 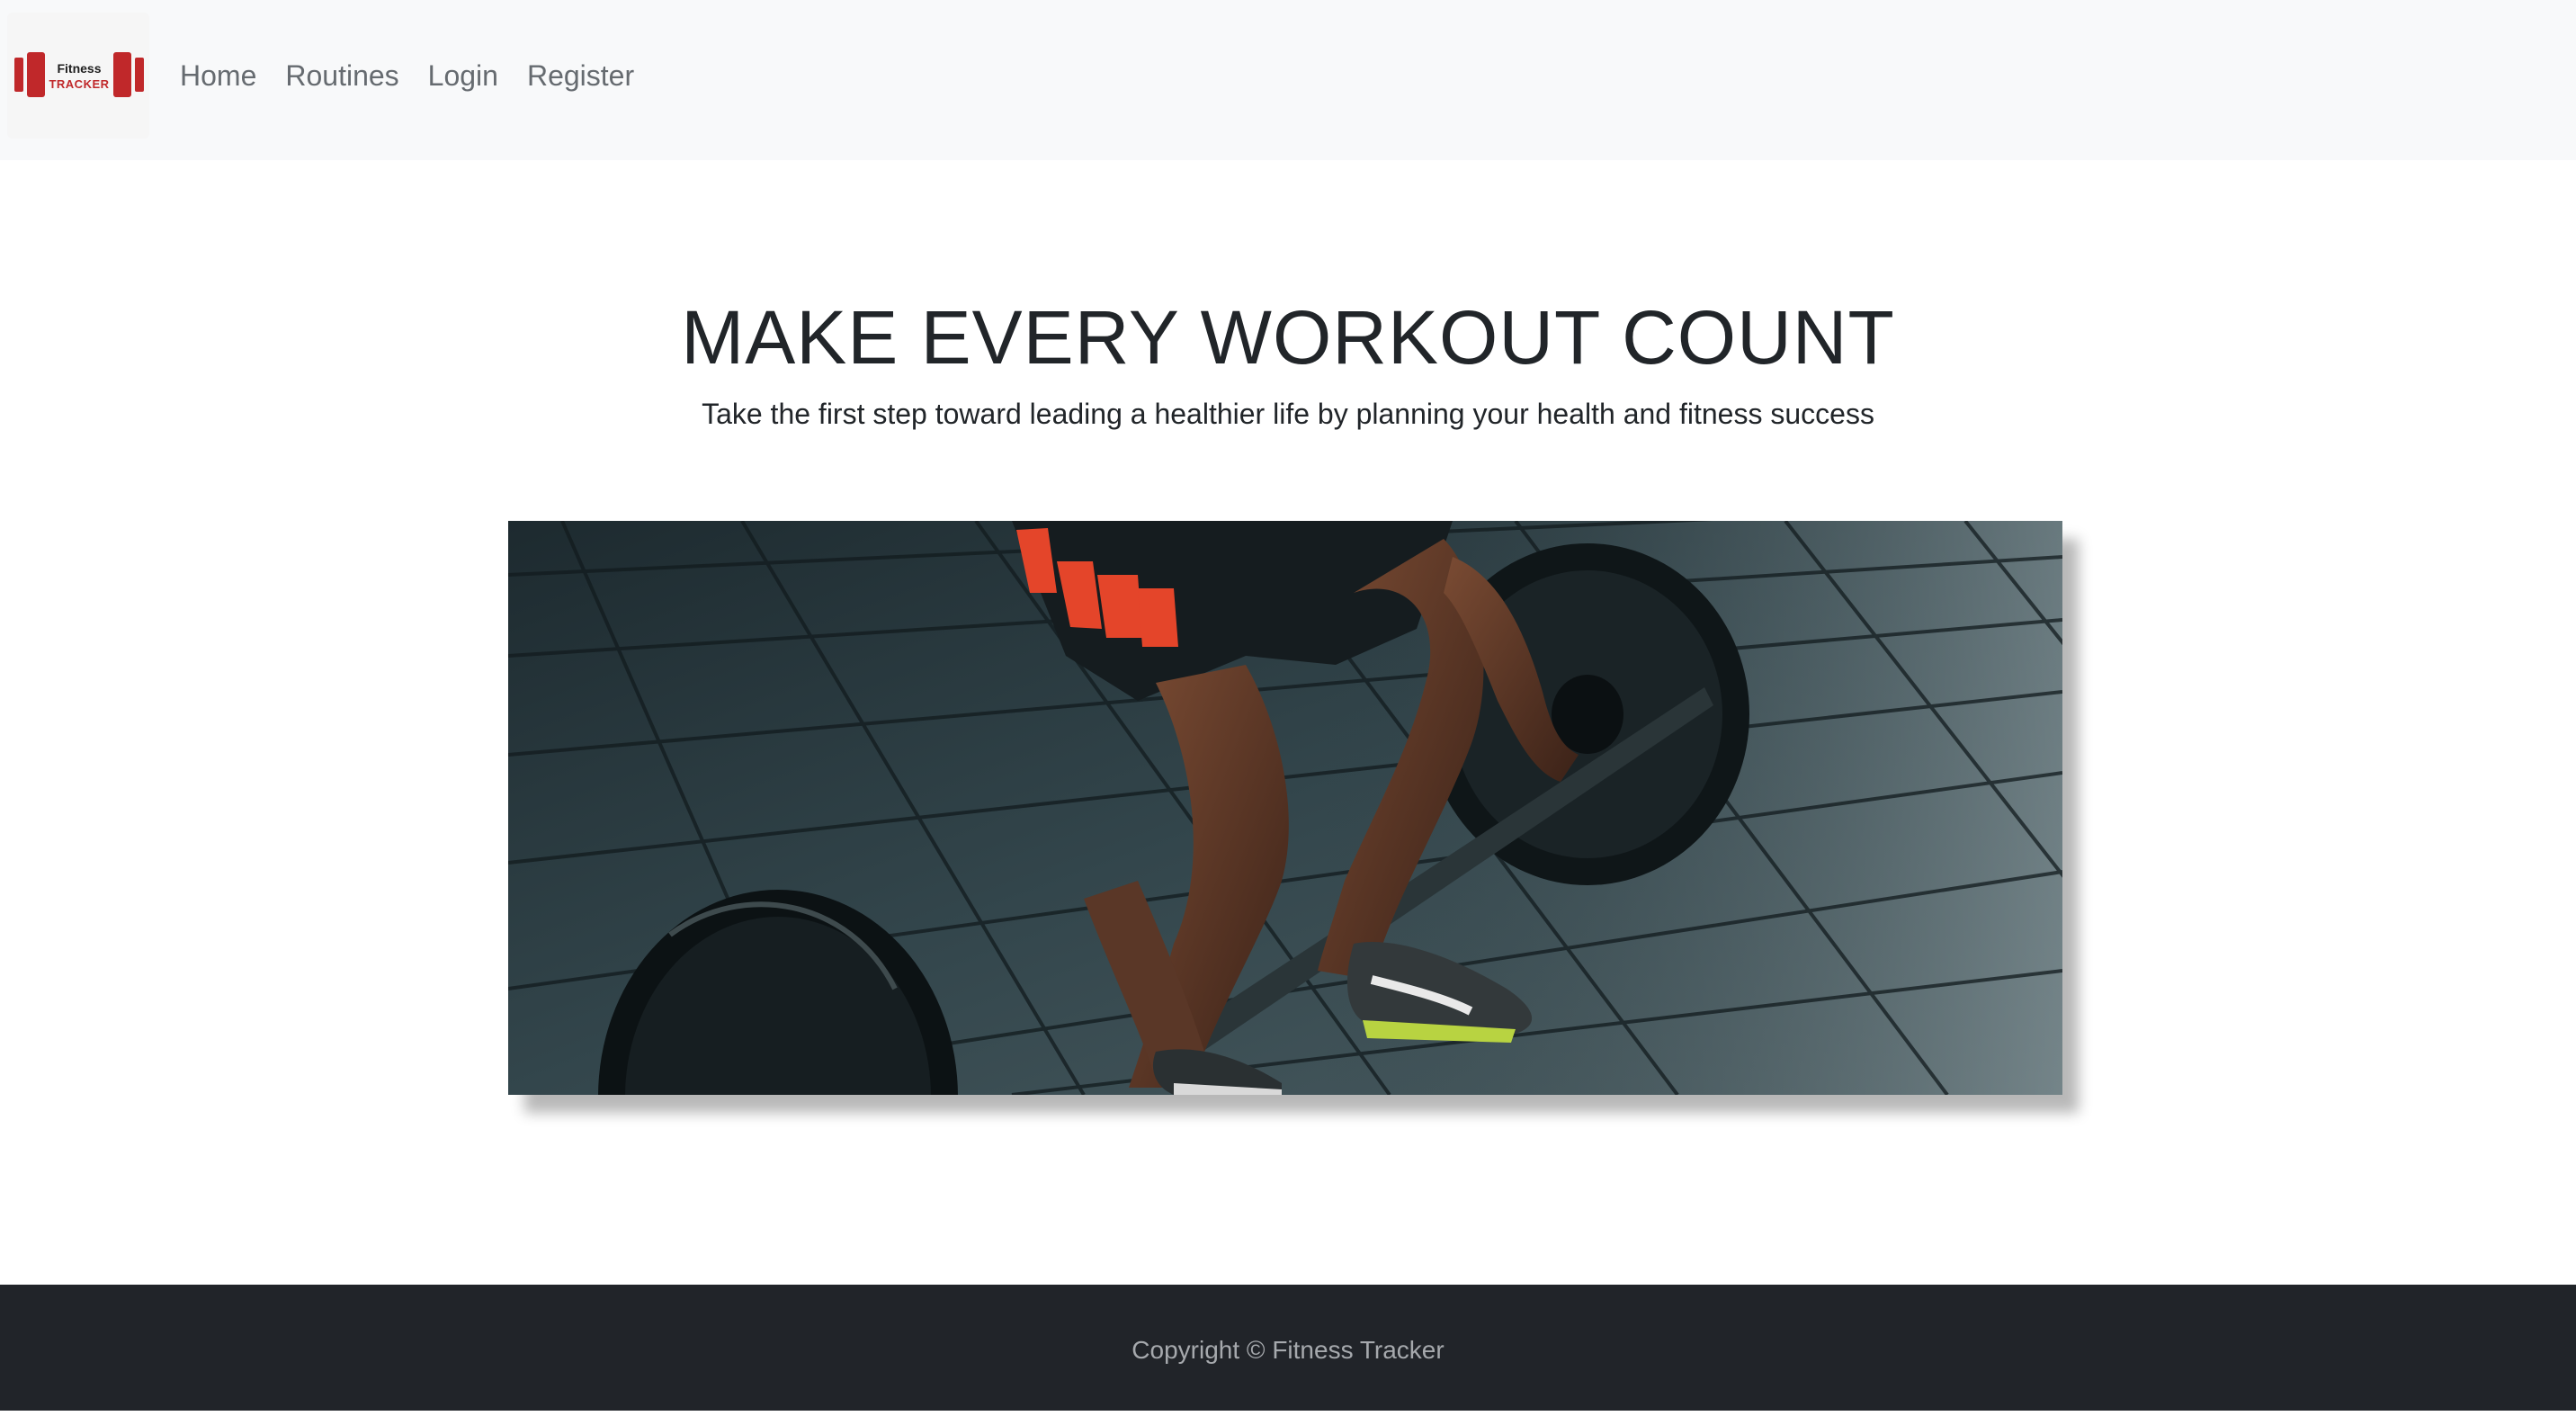 I want to click on nav-link-register: Register, so click(x=580, y=75).